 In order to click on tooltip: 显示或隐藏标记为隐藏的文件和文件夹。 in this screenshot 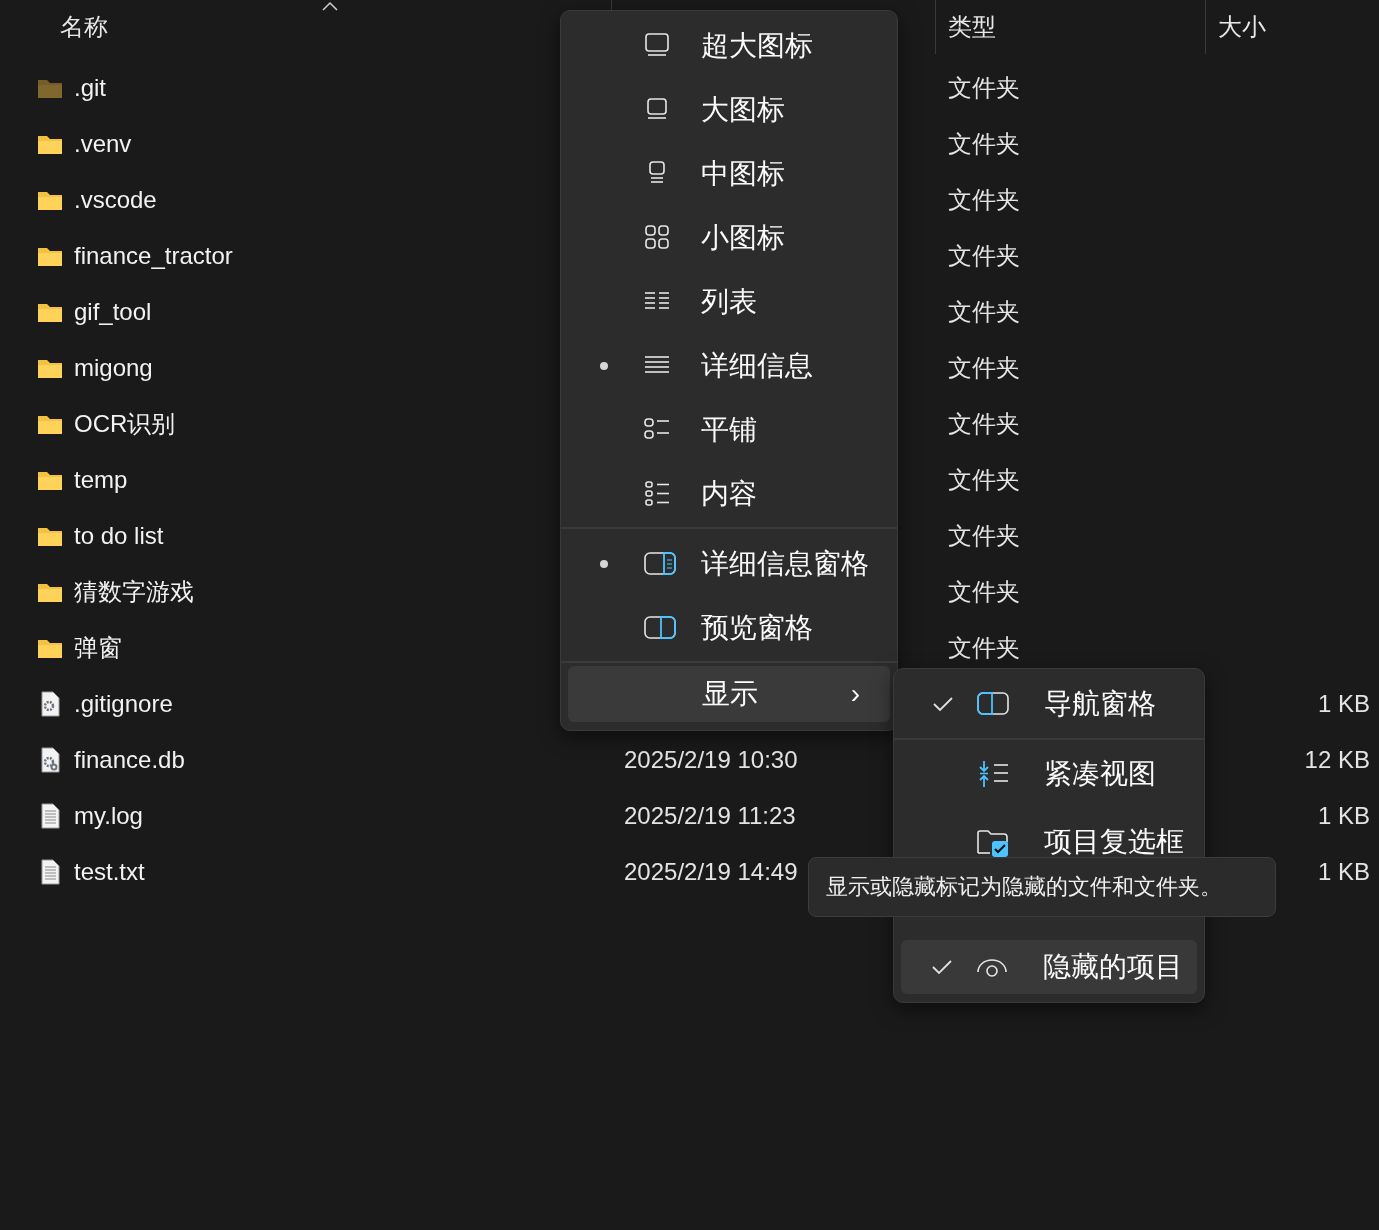, I will do `click(1042, 887)`.